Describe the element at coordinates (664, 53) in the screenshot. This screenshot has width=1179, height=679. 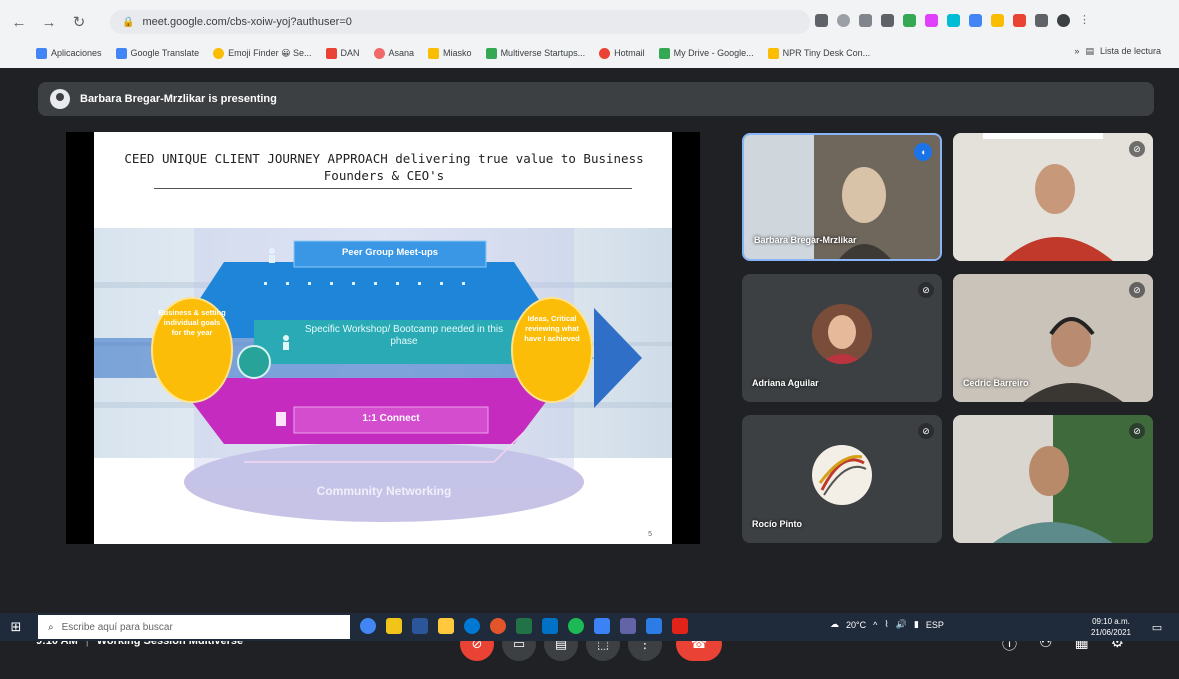
I see `drive-icon` at that location.